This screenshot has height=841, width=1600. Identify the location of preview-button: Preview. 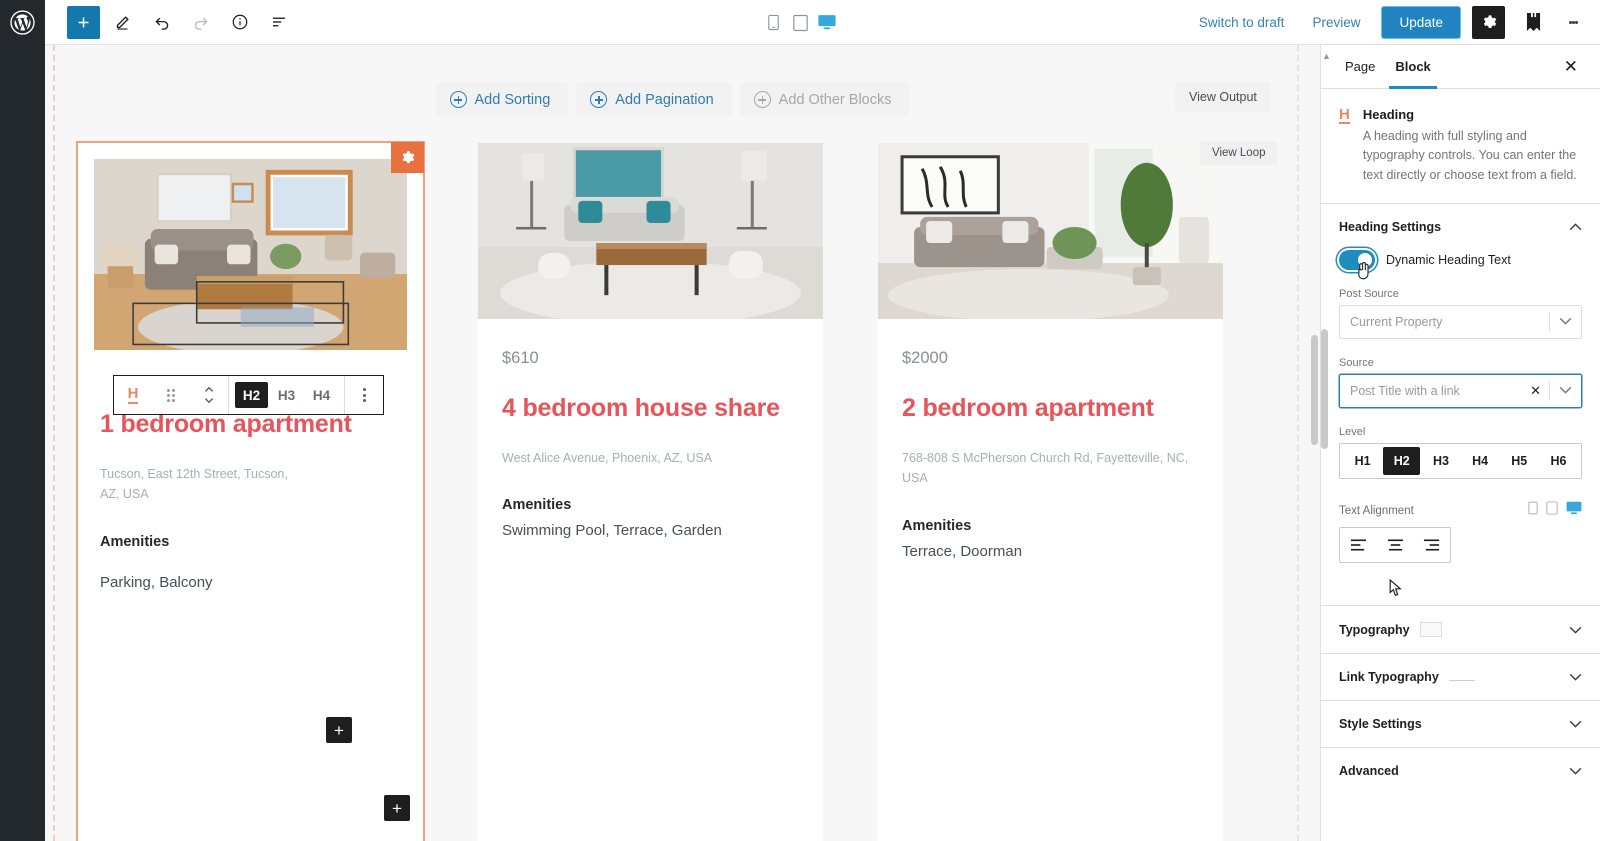
(1336, 22).